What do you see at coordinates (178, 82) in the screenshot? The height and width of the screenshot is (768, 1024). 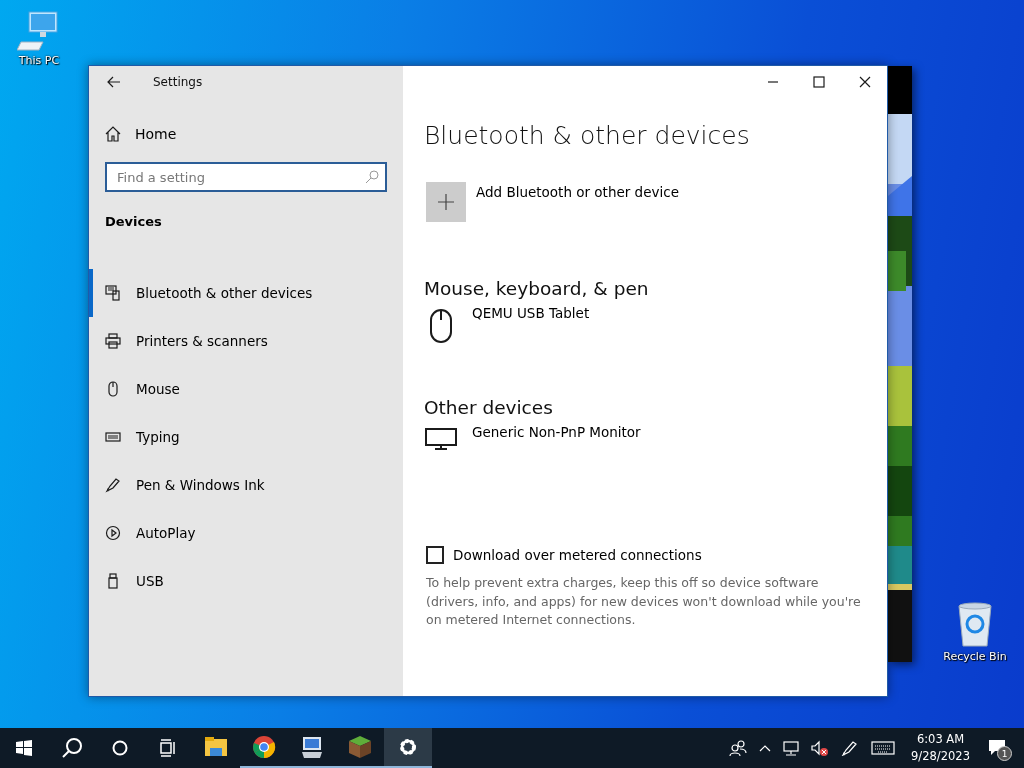 I see `window-title: Settings` at bounding box center [178, 82].